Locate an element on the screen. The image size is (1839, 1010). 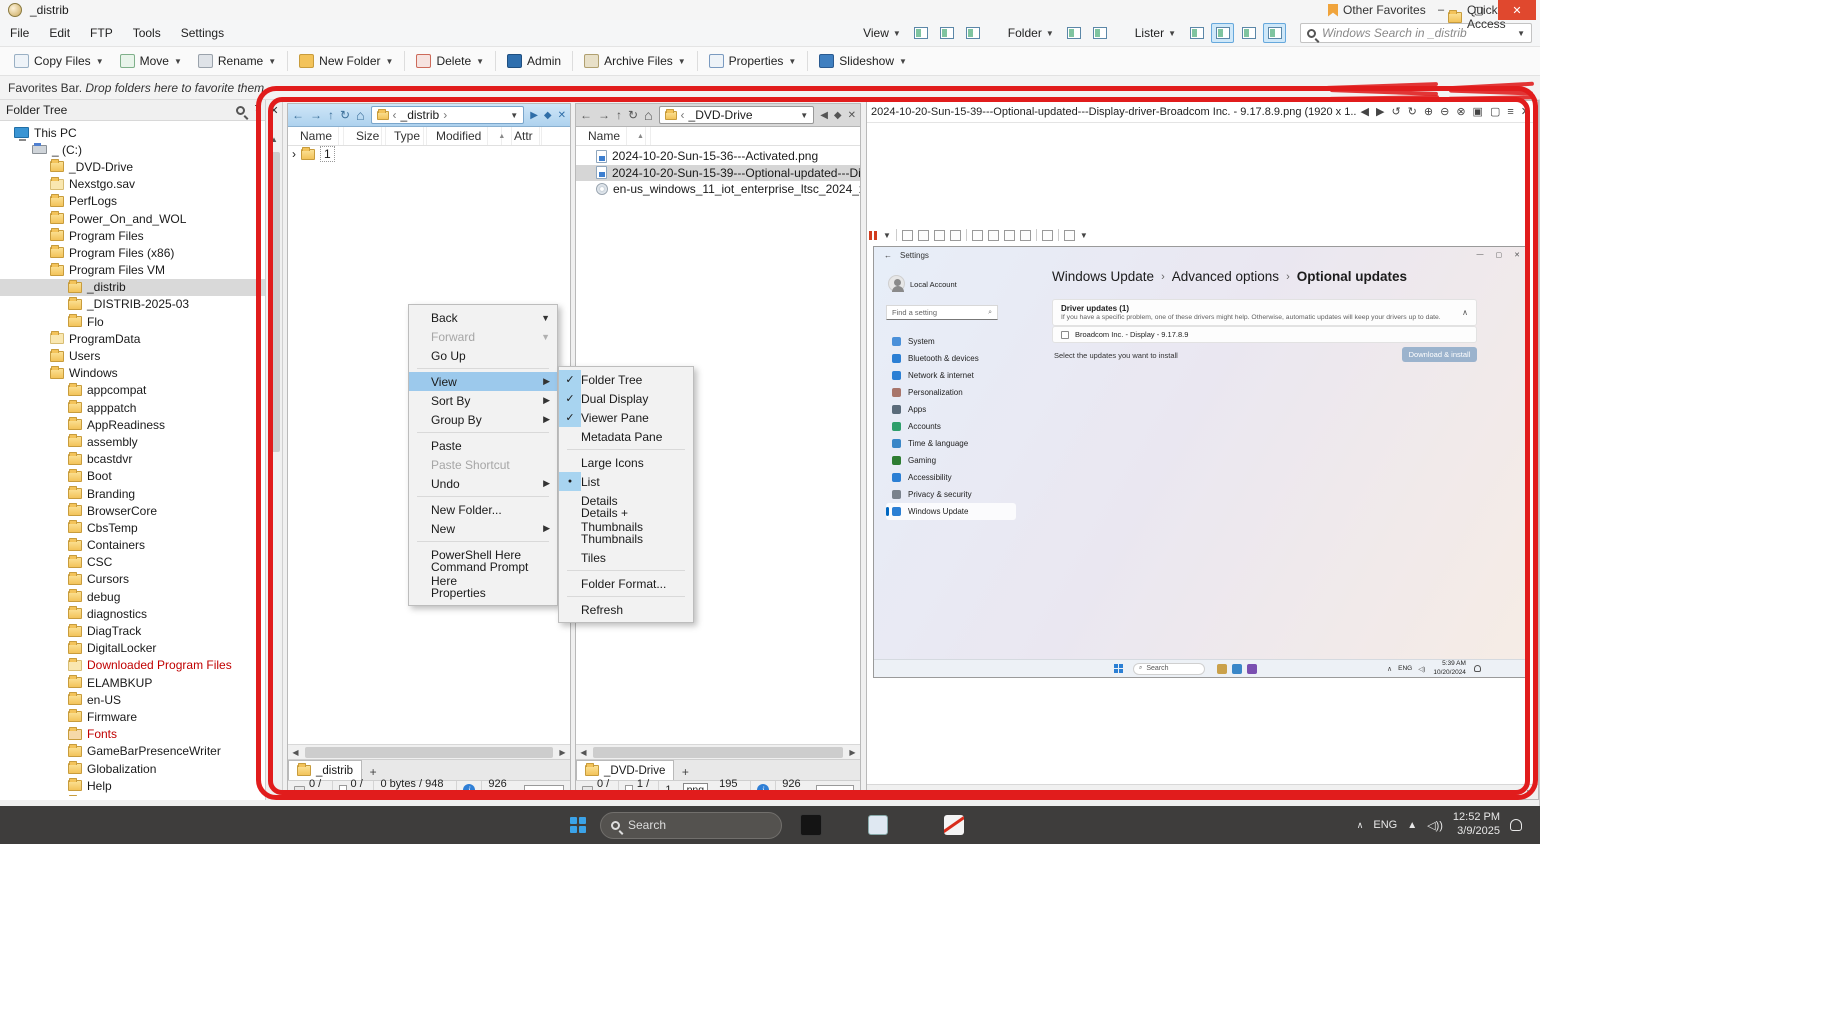
right-breadcrumb: ‹ _DVD-Drive ▼ is located at coordinates (736, 115).